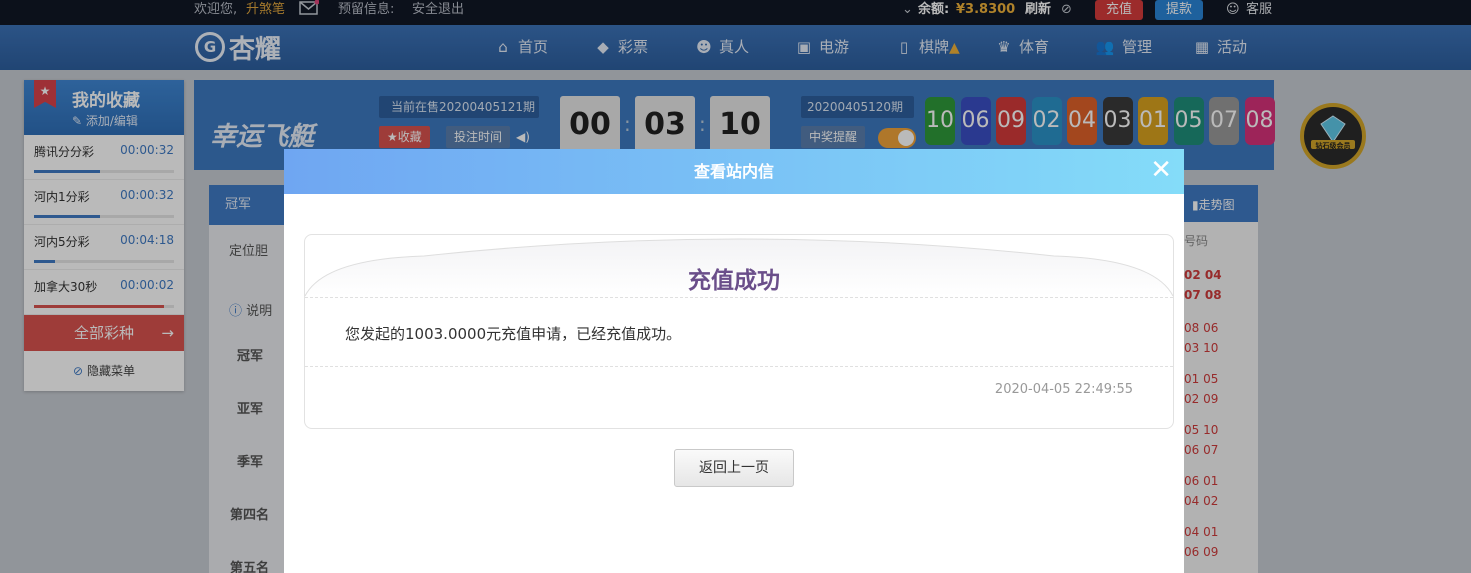 This screenshot has width=1471, height=573. I want to click on close-icon: ✕, so click(1161, 170).